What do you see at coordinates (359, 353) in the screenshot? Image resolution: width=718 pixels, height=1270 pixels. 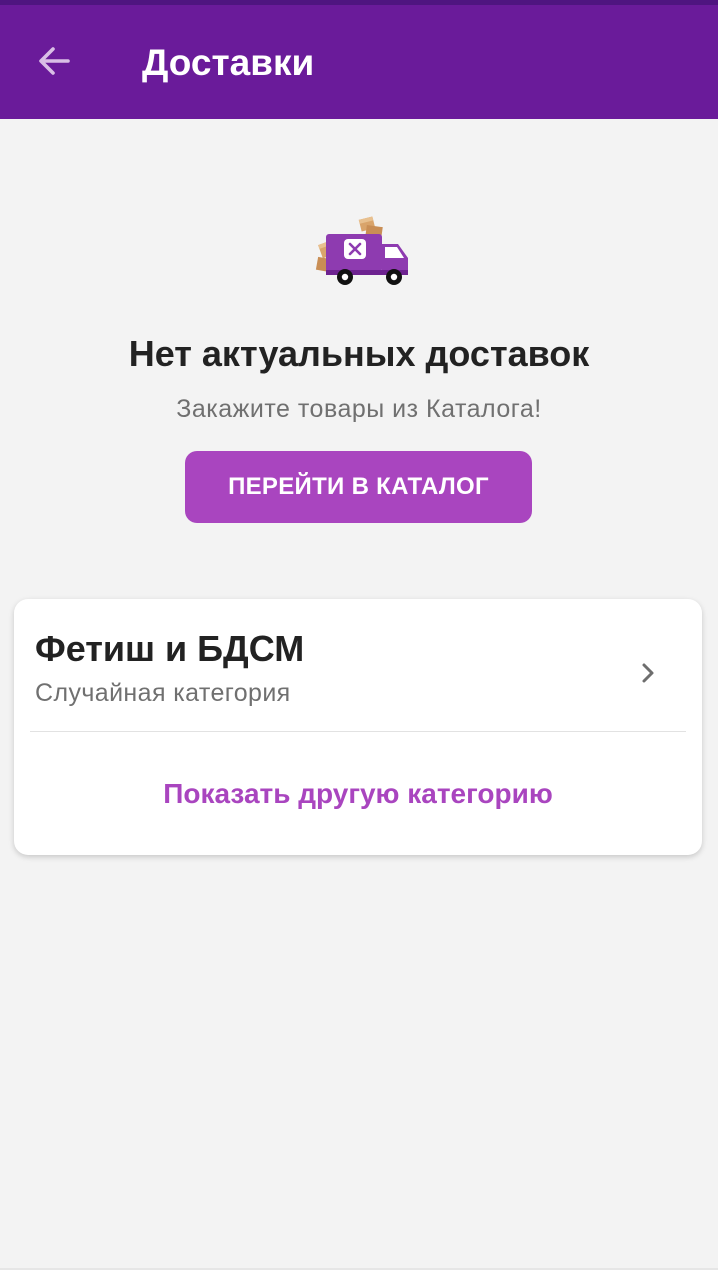 I see `empty-state-title: Нет актуальных доставок` at bounding box center [359, 353].